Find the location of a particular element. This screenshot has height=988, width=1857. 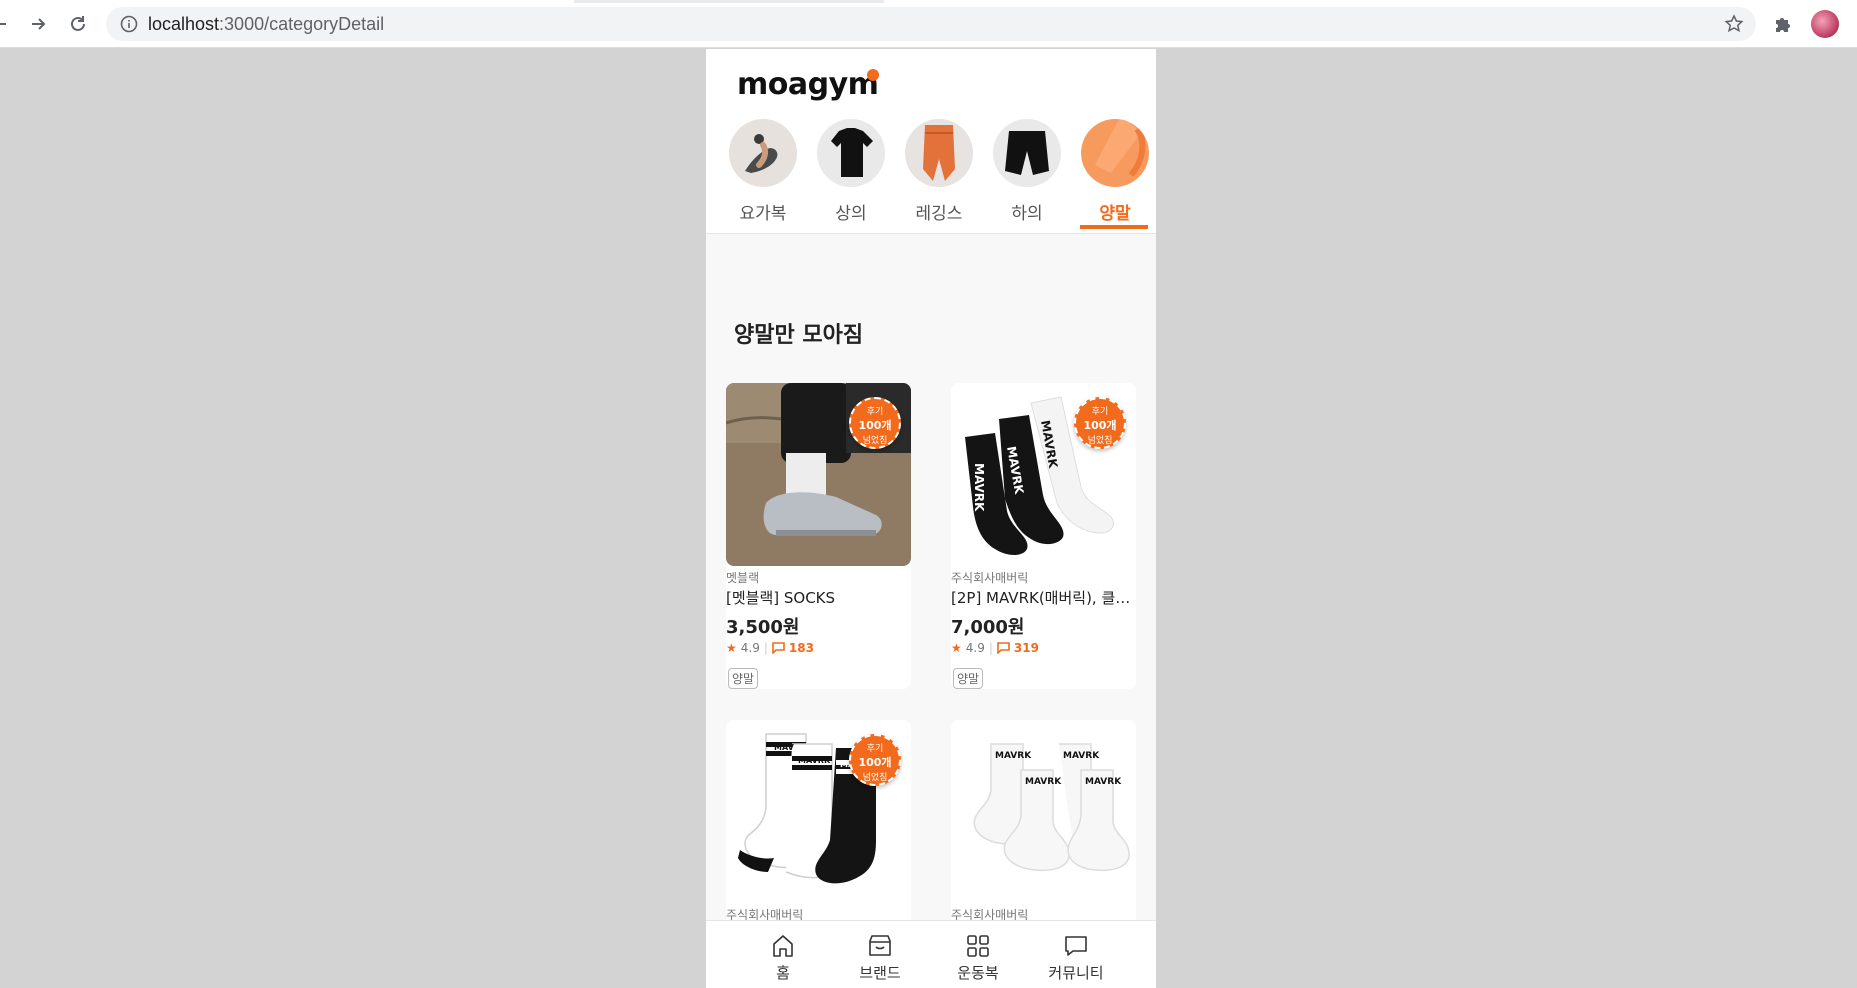

category-item-socks: 양말 is located at coordinates (1115, 176).